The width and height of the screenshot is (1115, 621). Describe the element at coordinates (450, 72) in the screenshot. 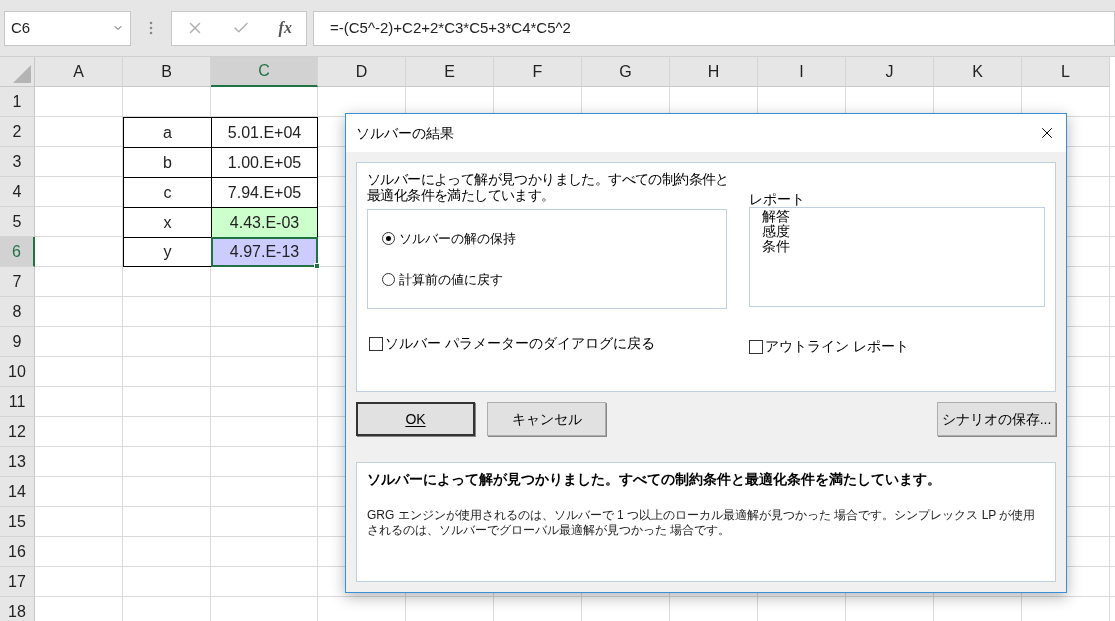

I see `column-header: E` at that location.